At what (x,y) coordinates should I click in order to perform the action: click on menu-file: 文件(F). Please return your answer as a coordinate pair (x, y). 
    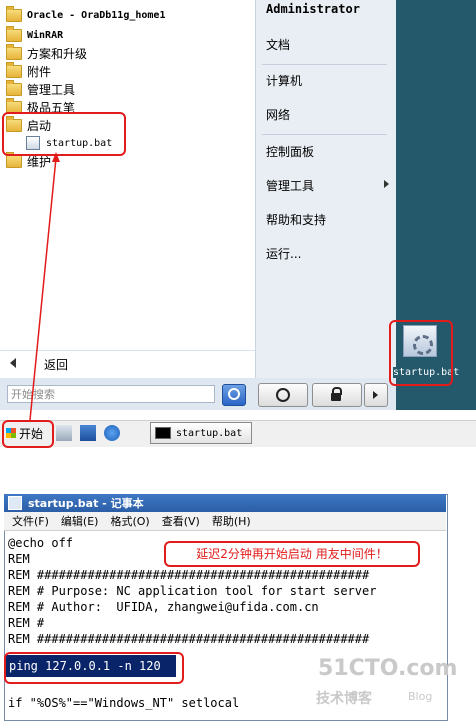
    Looking at the image, I should click on (30, 521).